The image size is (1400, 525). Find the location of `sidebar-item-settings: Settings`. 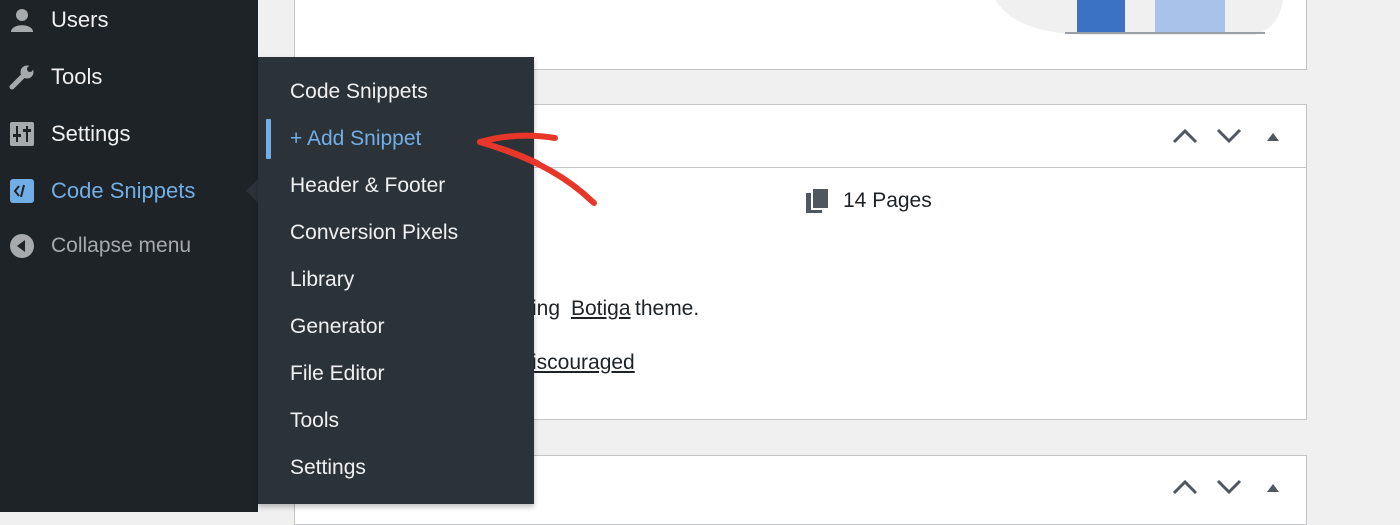

sidebar-item-settings: Settings is located at coordinates (129, 134).